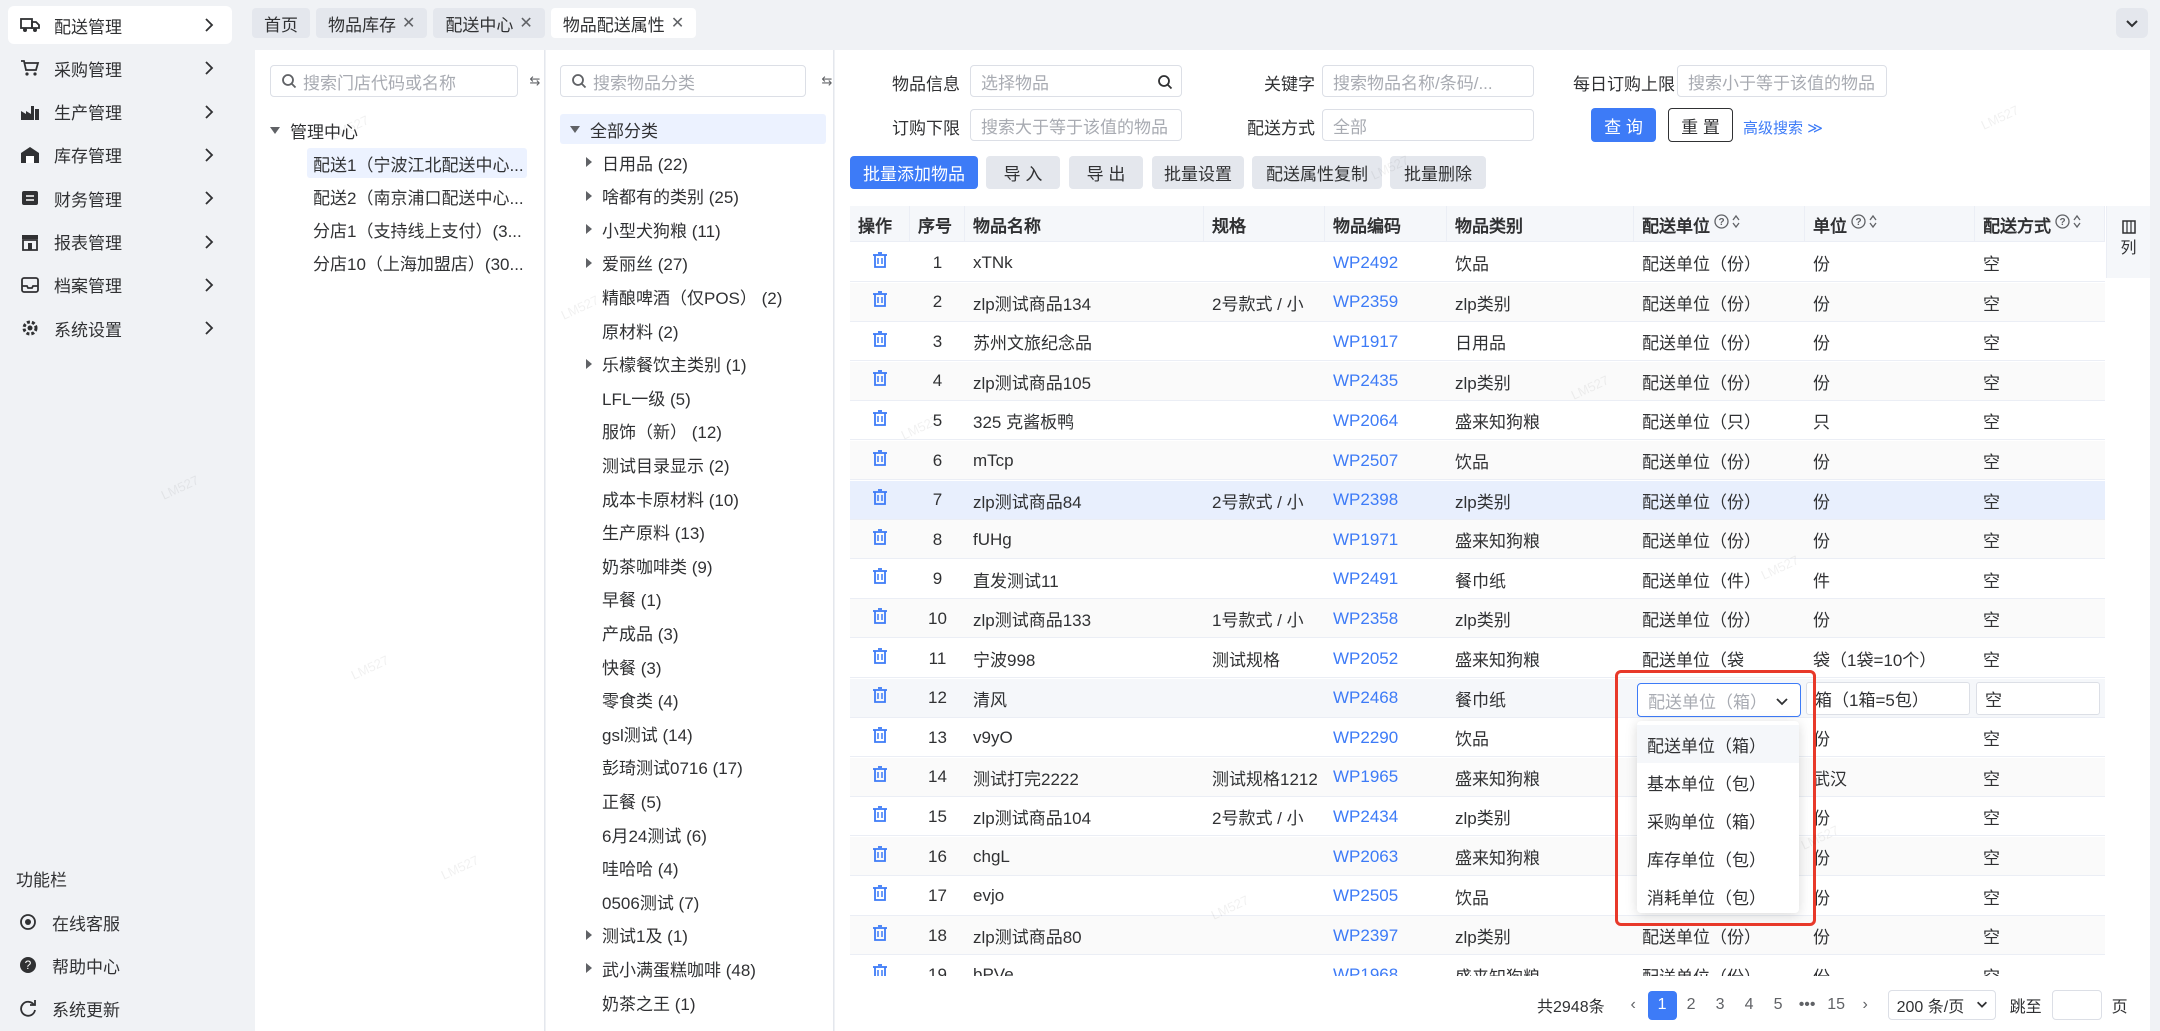 The height and width of the screenshot is (1031, 2160). What do you see at coordinates (1477, 500) in the screenshot?
I see `table-row: 7 zlp测试商品84 2号款式 / 小 WP2398 zlp类别 配送单位（份） 份 空` at bounding box center [1477, 500].